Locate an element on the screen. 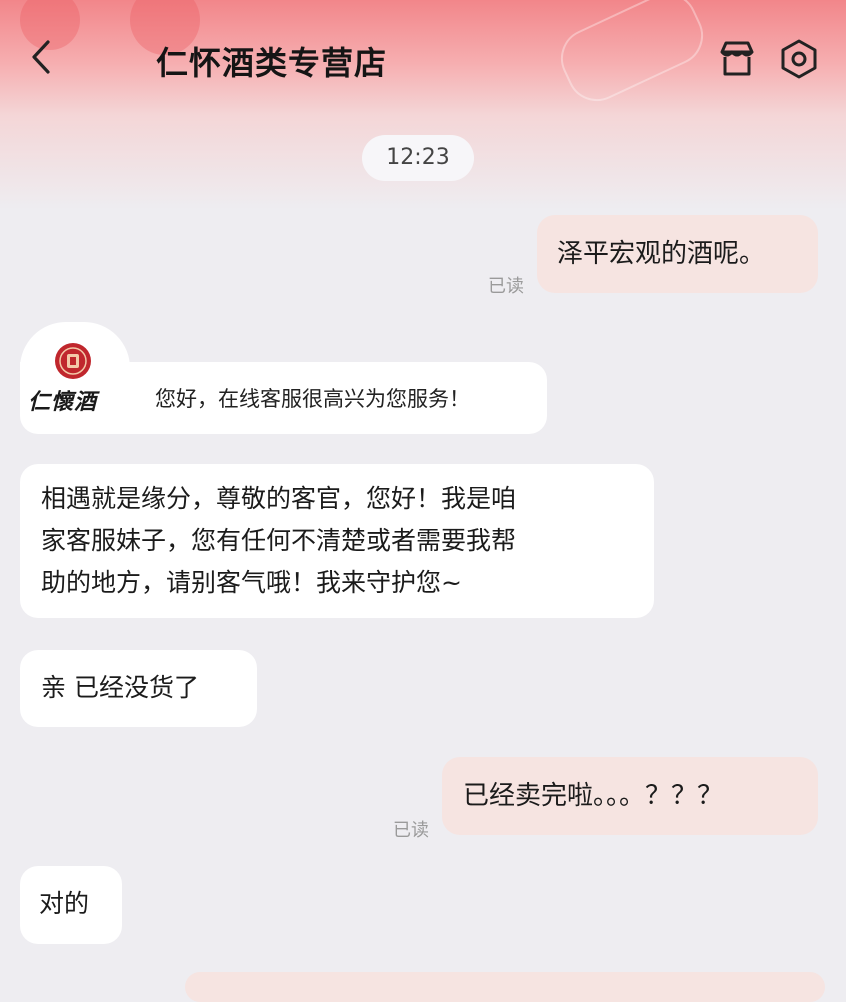 This screenshot has width=846, height=1002. outgoing-message: 泽平宏观的酒呢。 is located at coordinates (677, 254).